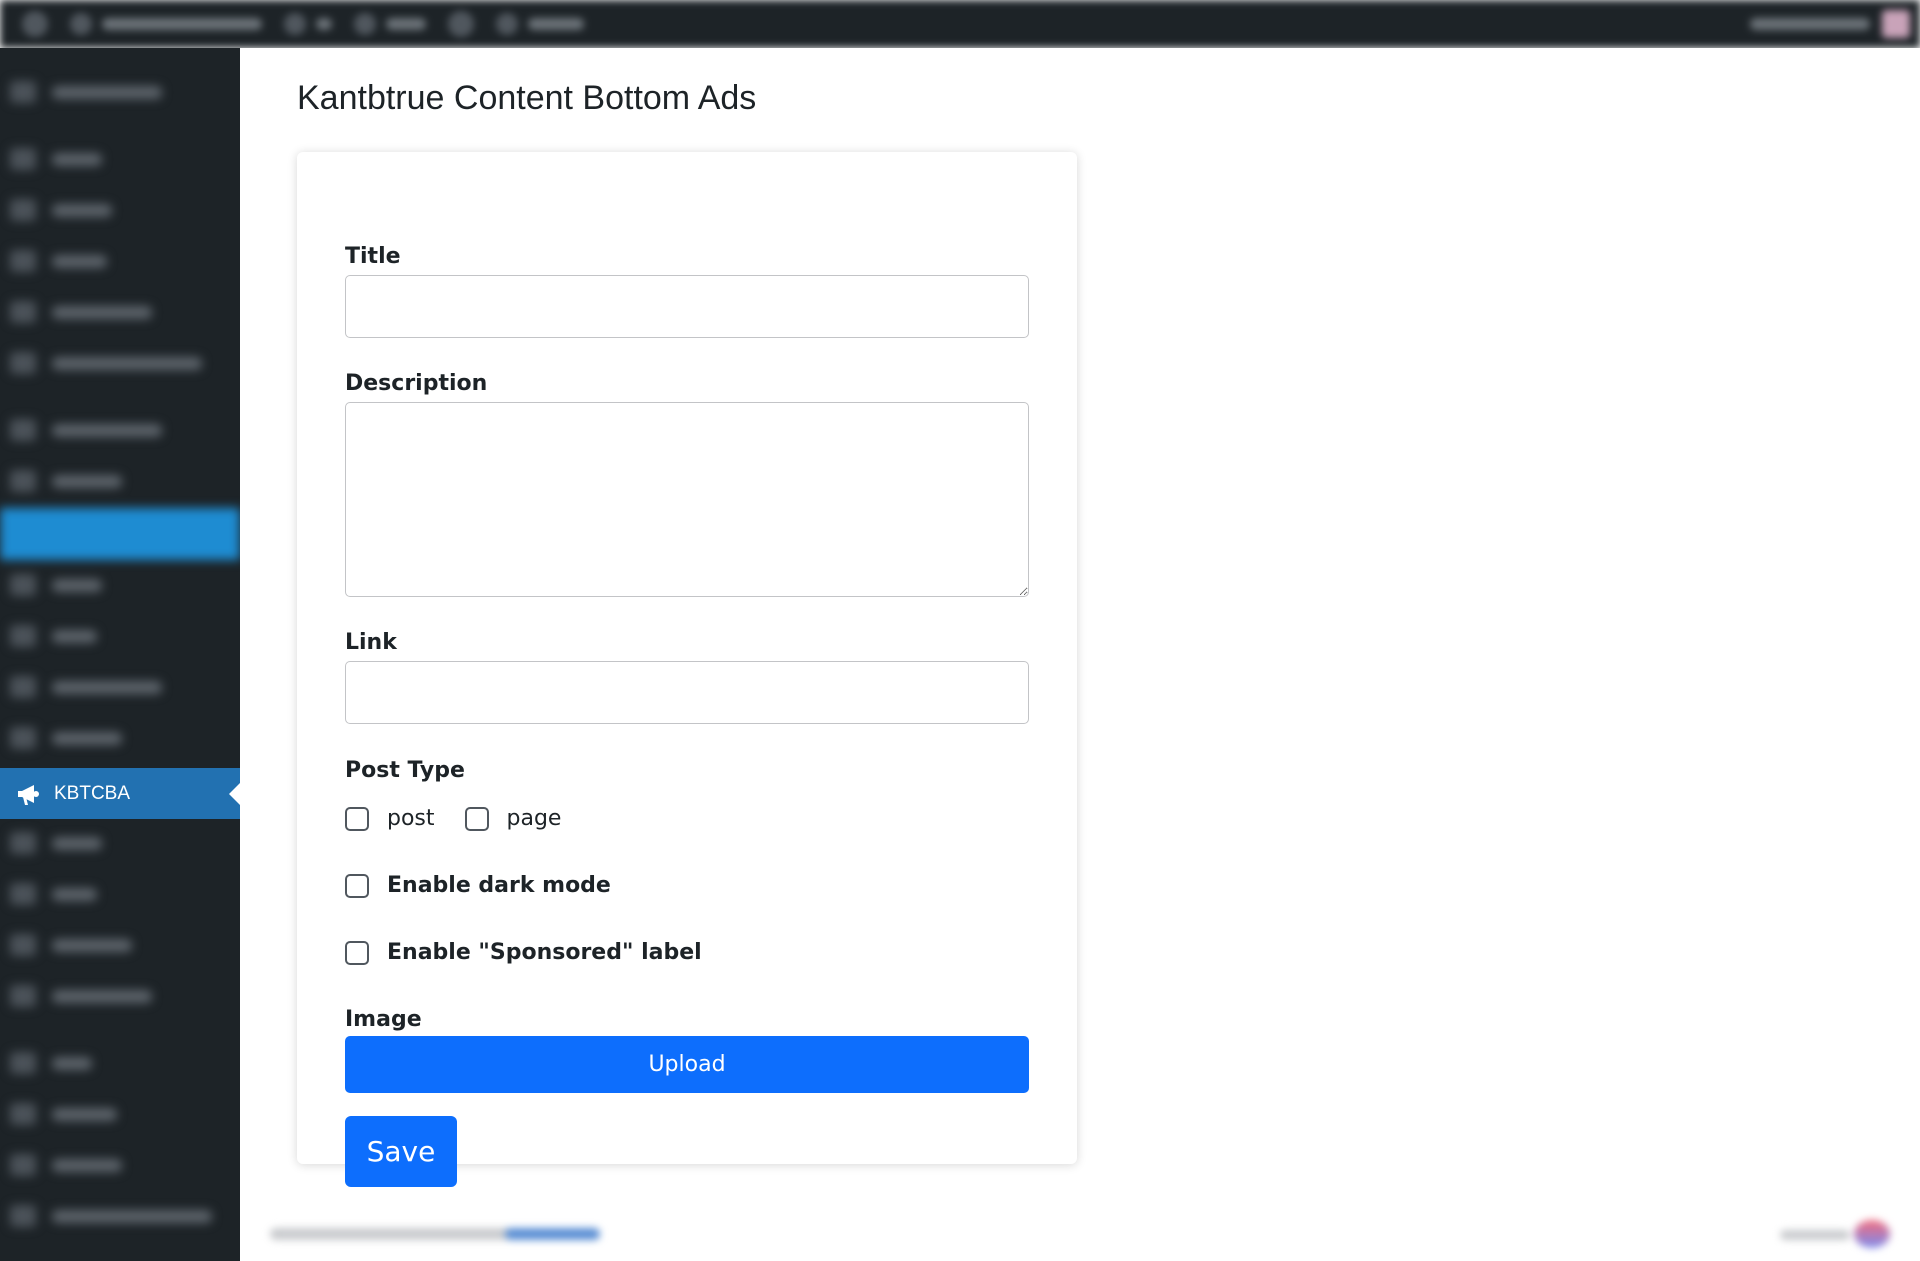 The image size is (1920, 1261). I want to click on image-label: Image, so click(383, 1019).